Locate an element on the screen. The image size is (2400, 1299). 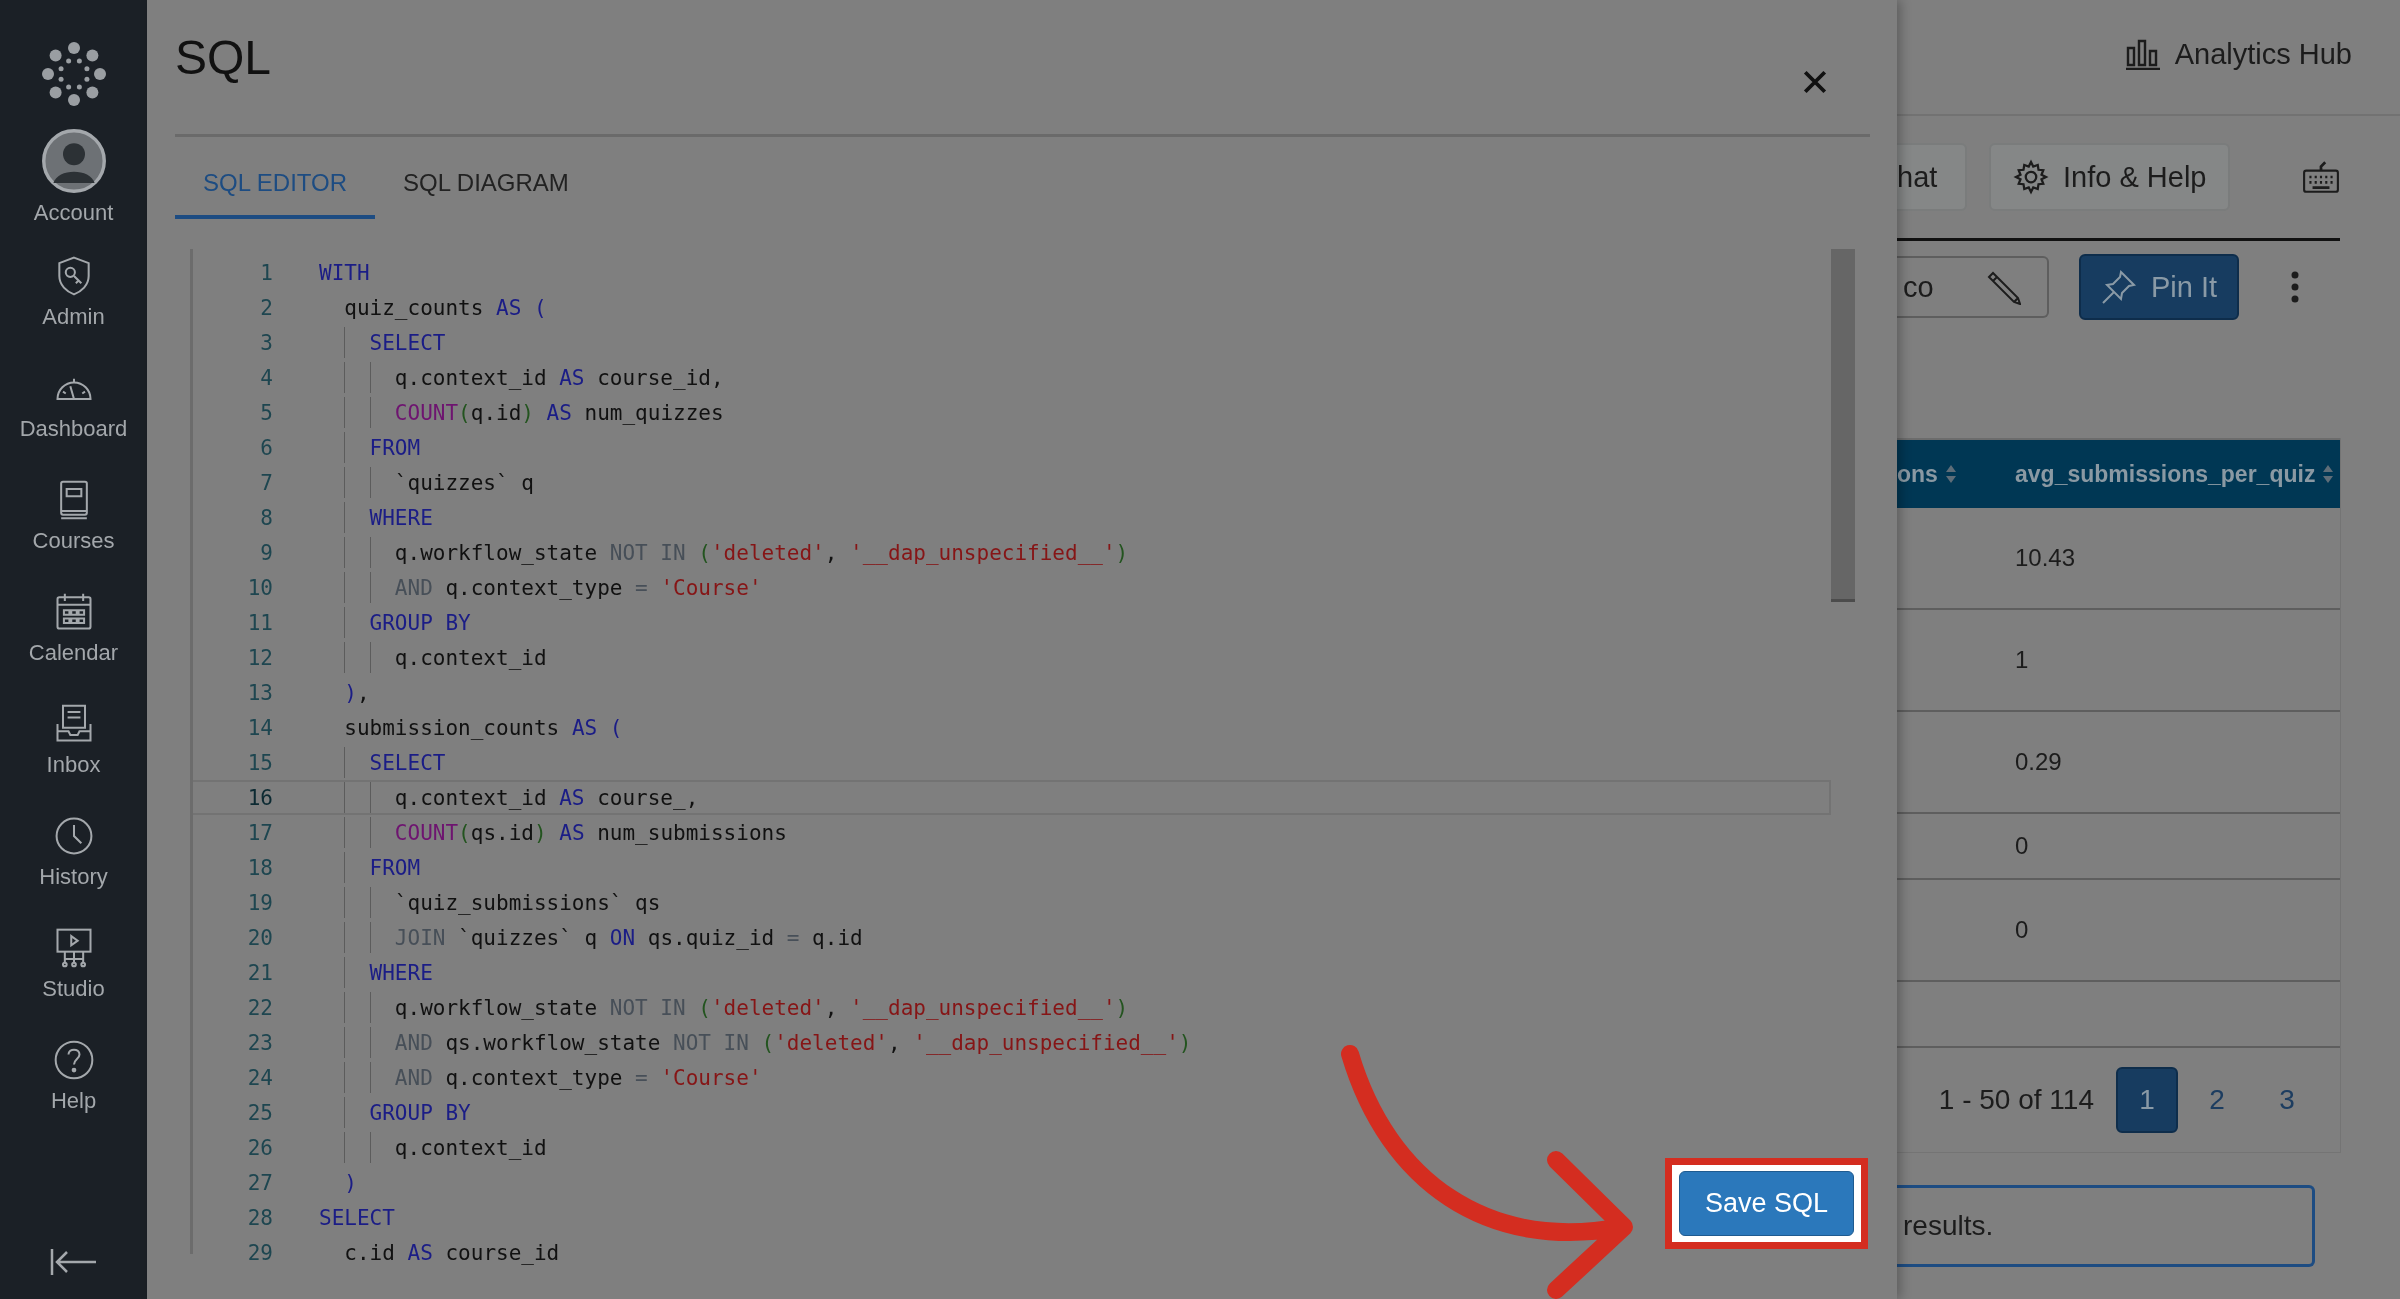
line-number: 21 is located at coordinates (259, 972).